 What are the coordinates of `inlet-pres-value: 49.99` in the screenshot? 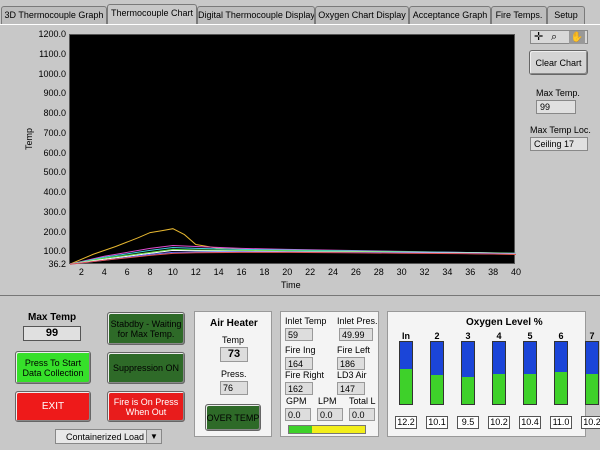 It's located at (356, 334).